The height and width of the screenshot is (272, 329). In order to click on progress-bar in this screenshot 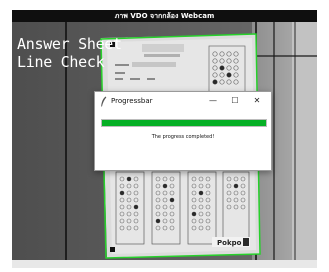, I will do `click(184, 123)`.